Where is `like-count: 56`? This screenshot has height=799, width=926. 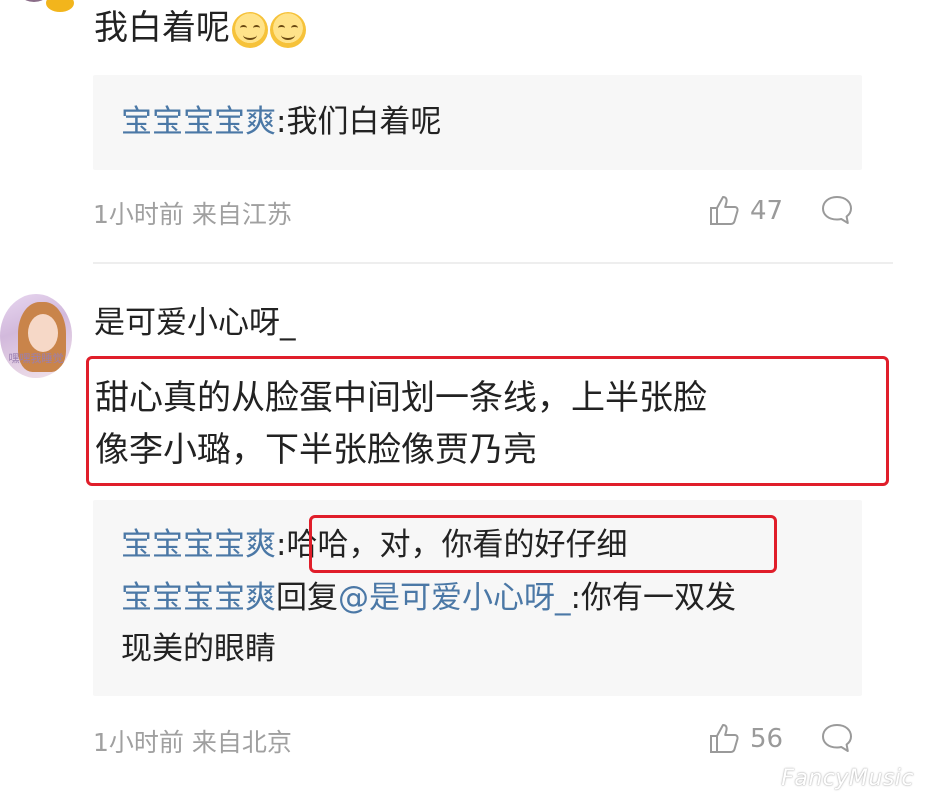
like-count: 56 is located at coordinates (767, 739).